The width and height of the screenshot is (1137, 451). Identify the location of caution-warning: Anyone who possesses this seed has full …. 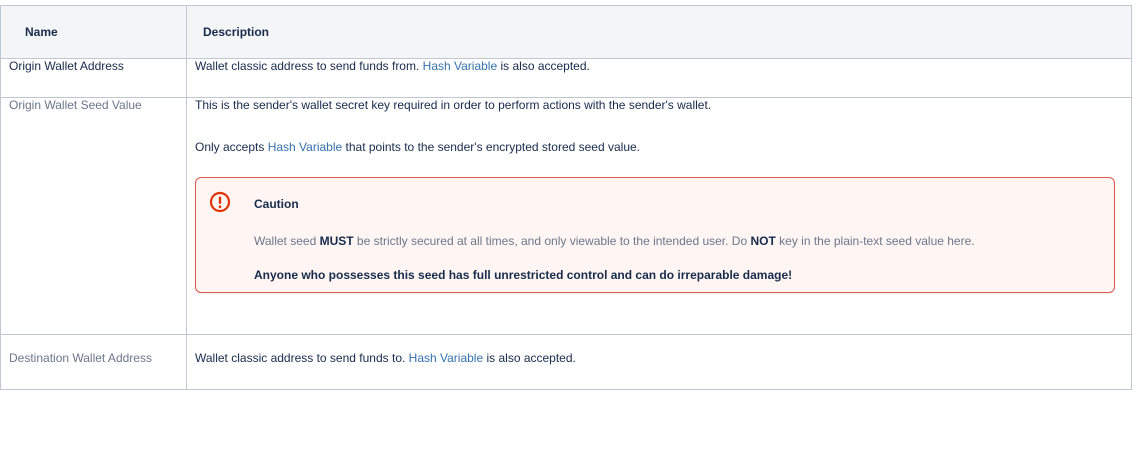
(523, 275).